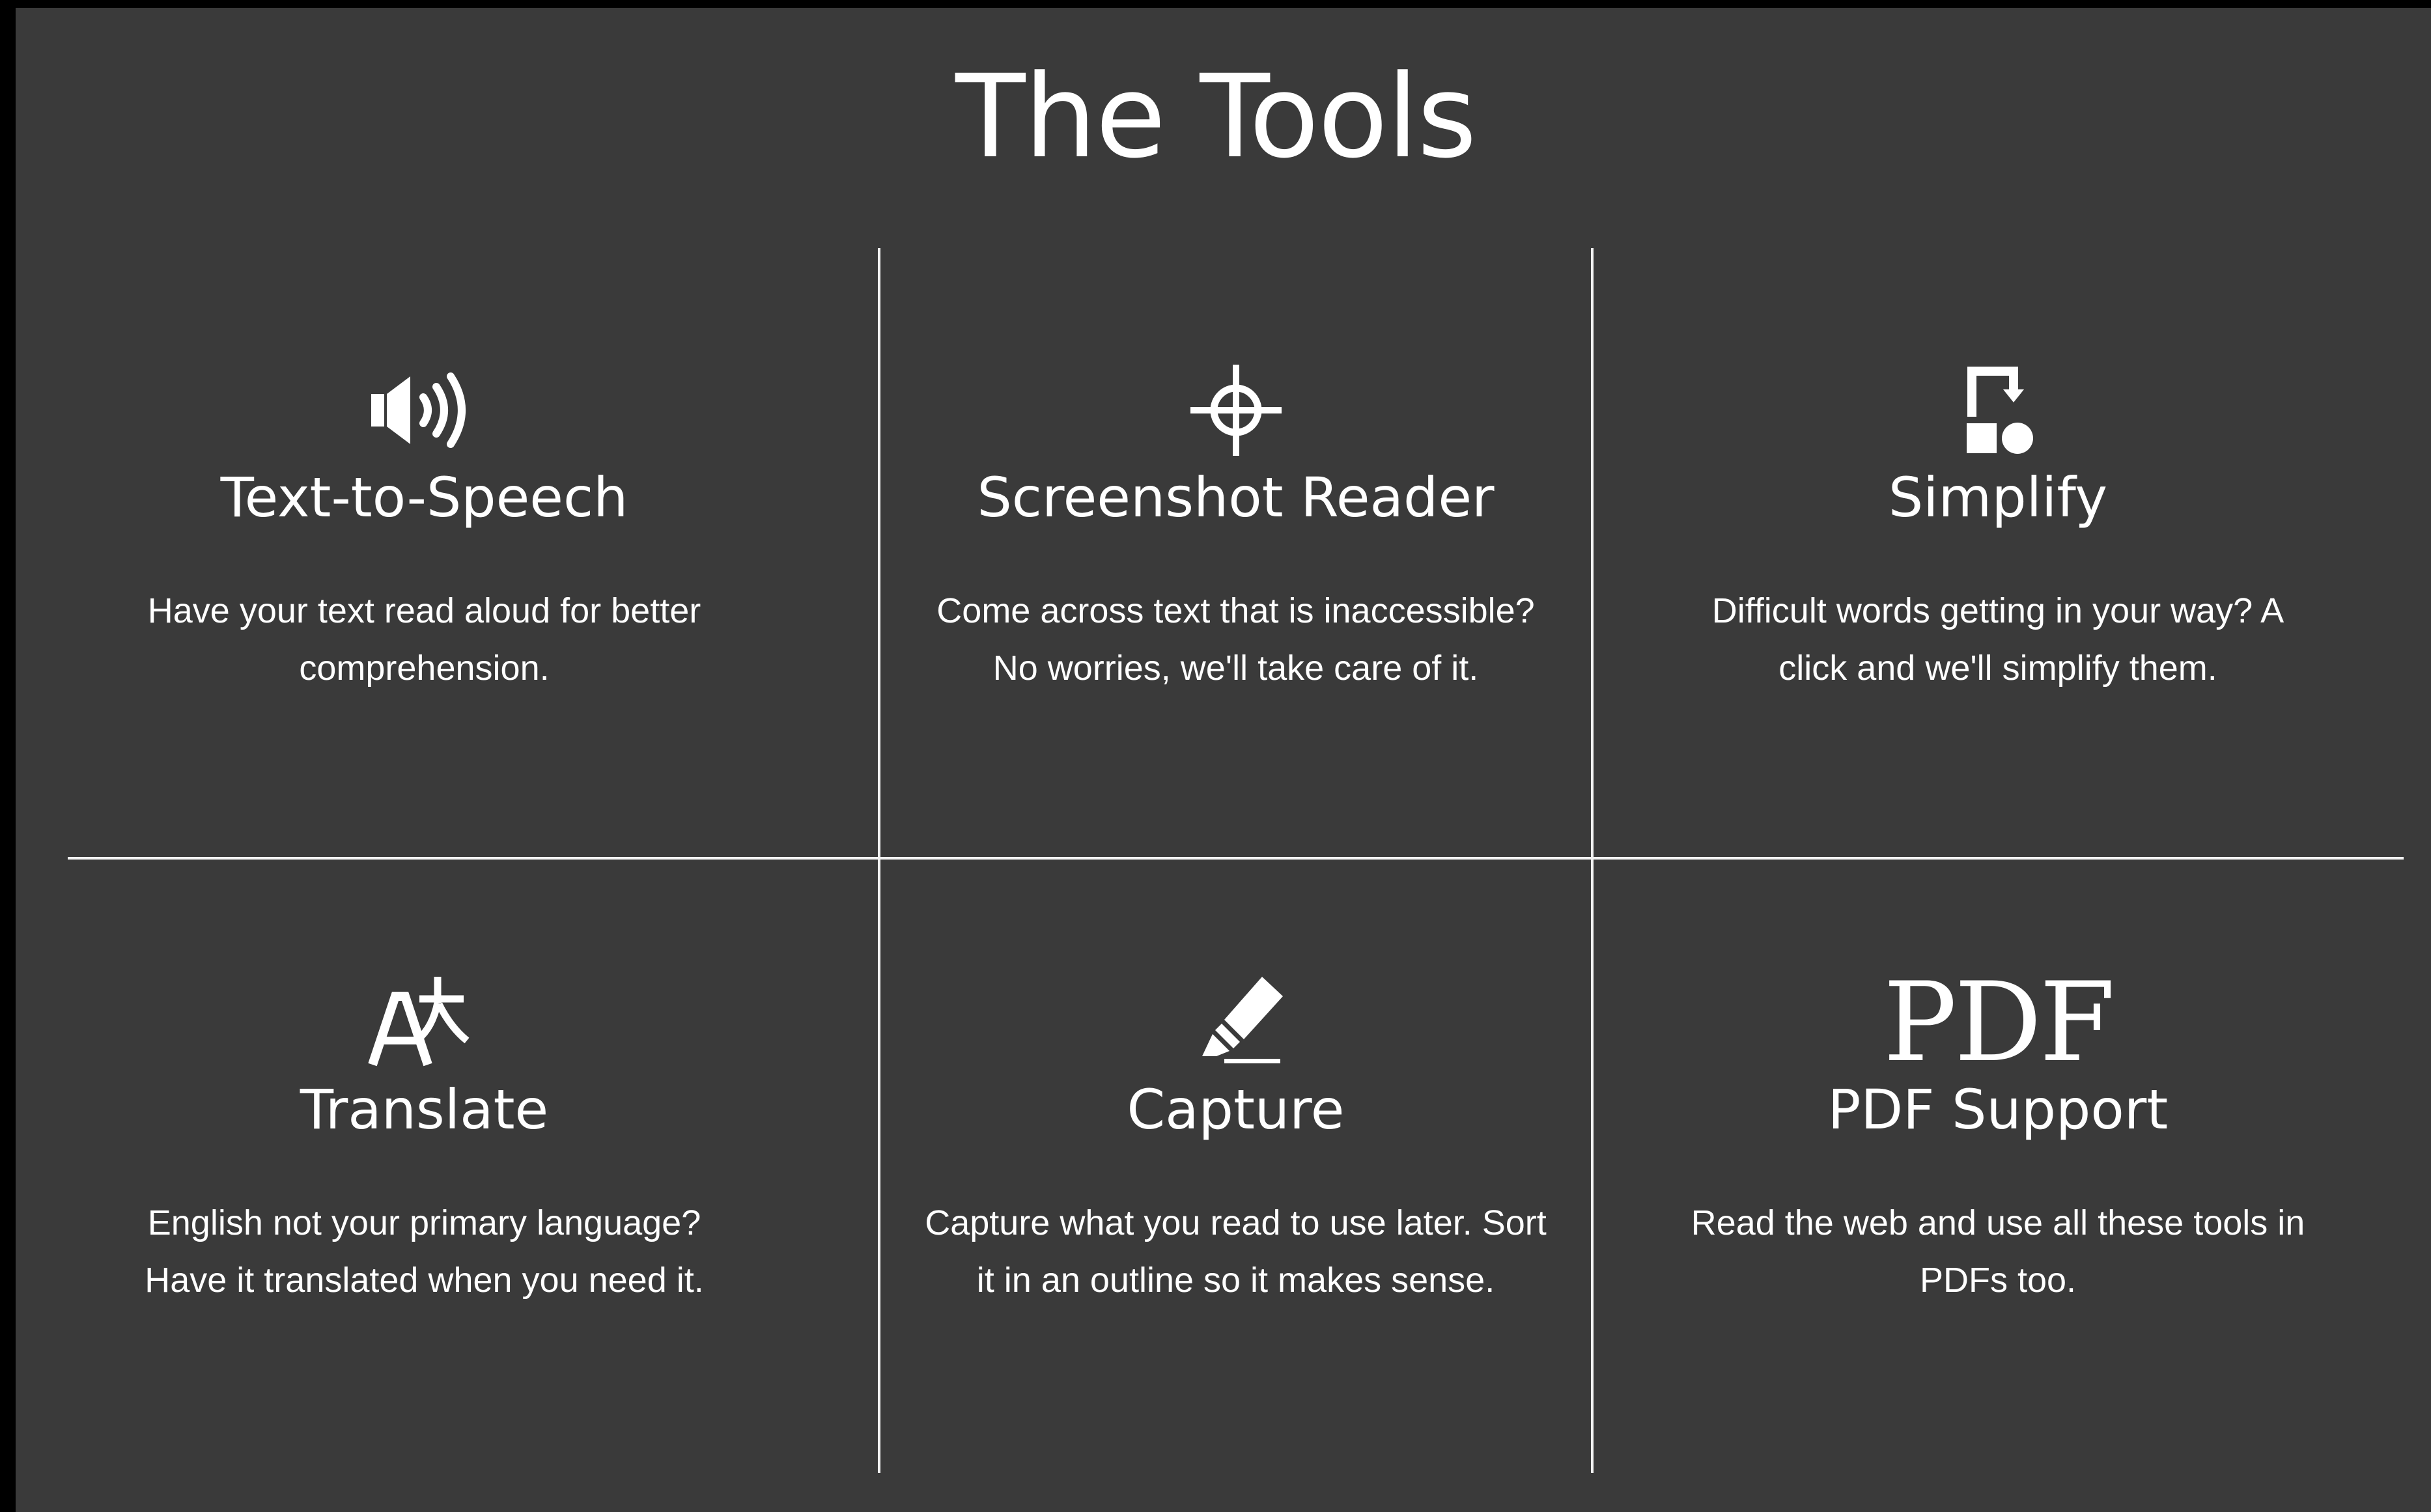 This screenshot has height=1512, width=2431. What do you see at coordinates (424, 411) in the screenshot?
I see `speaker-icon` at bounding box center [424, 411].